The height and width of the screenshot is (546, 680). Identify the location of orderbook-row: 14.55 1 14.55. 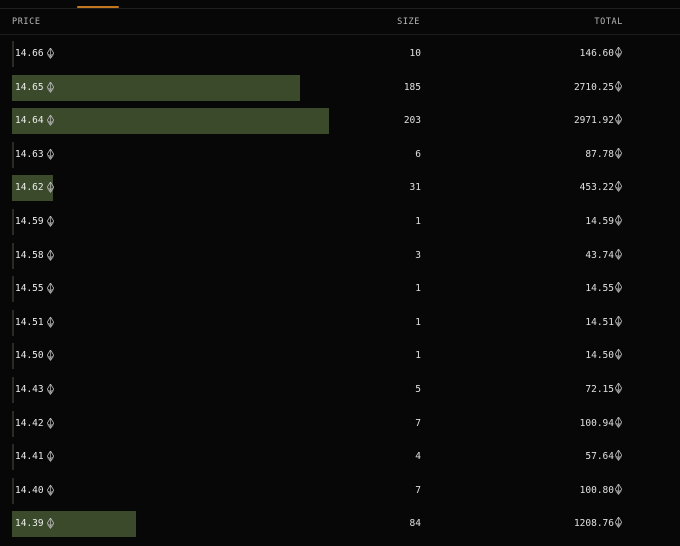
(340, 289).